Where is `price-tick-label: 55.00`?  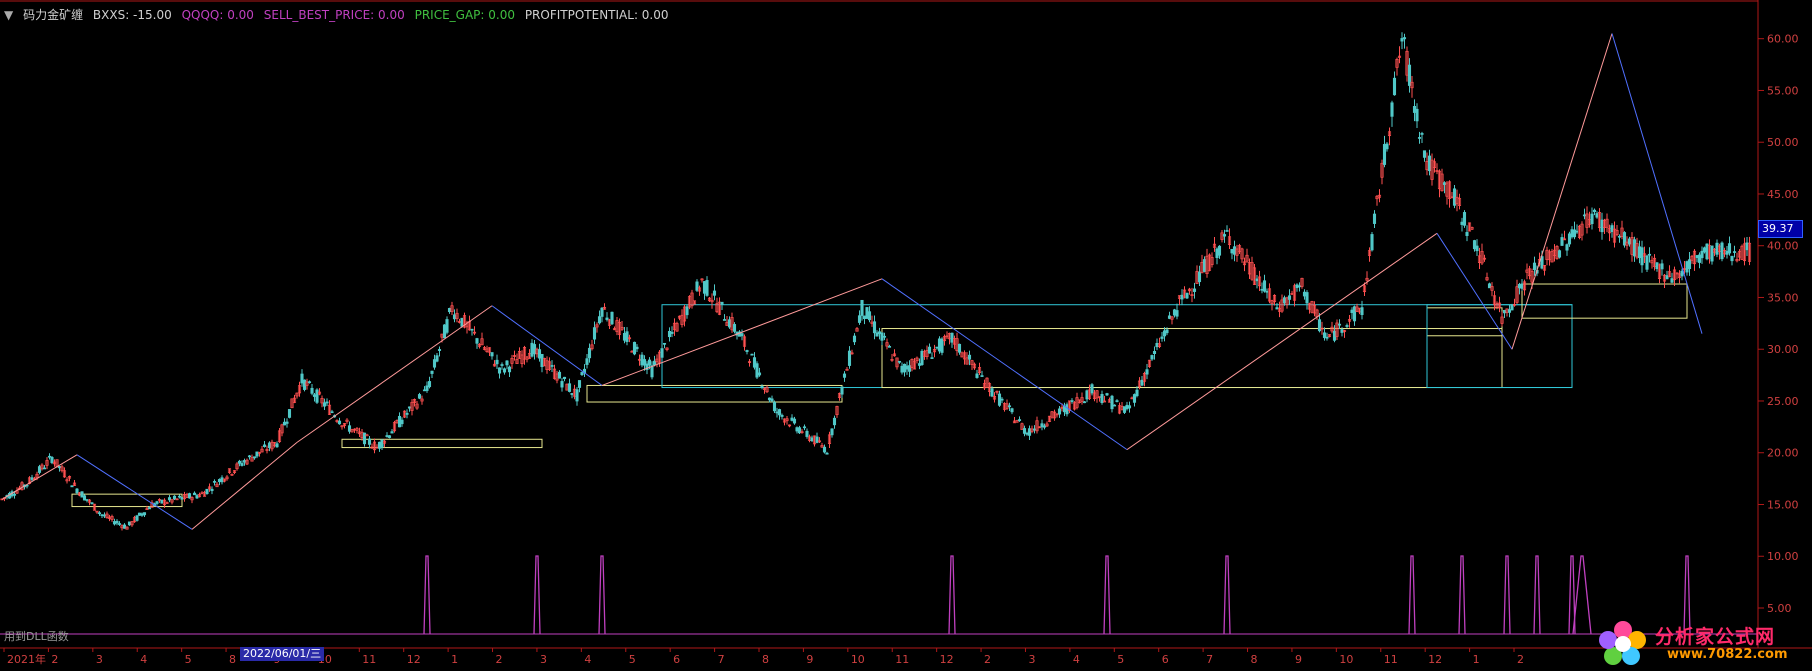 price-tick-label: 55.00 is located at coordinates (1783, 90).